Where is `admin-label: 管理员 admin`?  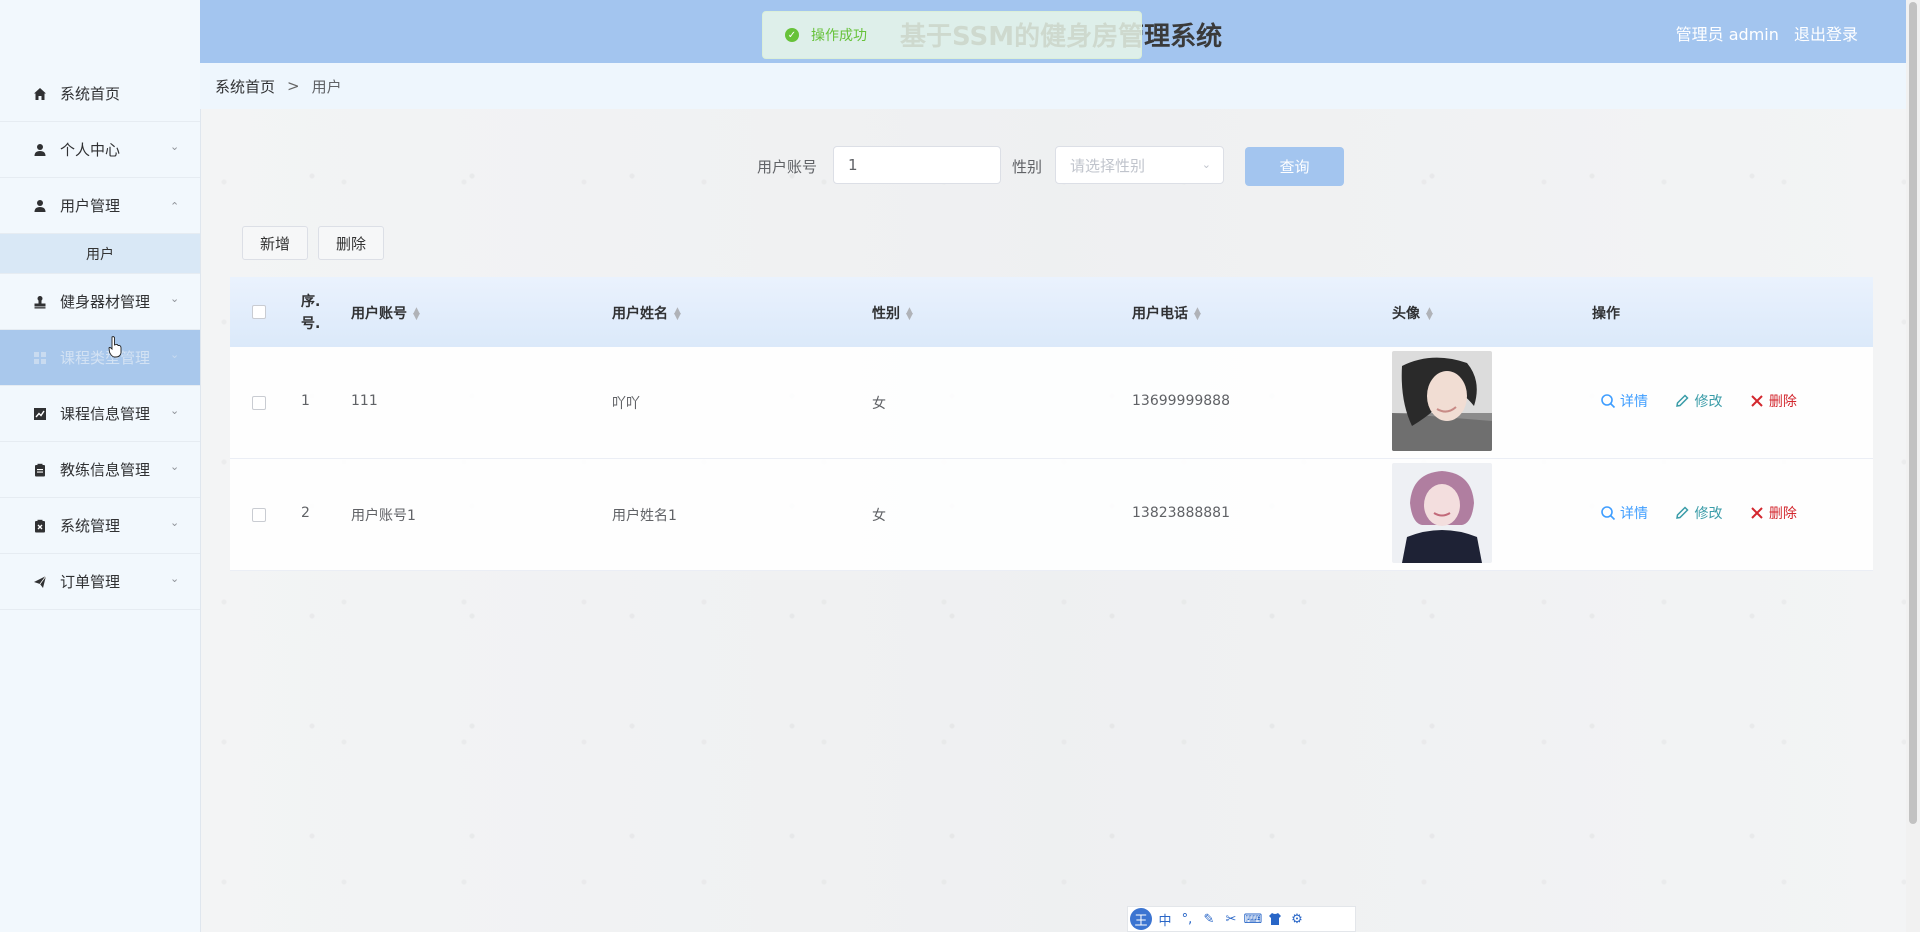 admin-label: 管理员 admin is located at coordinates (1727, 34).